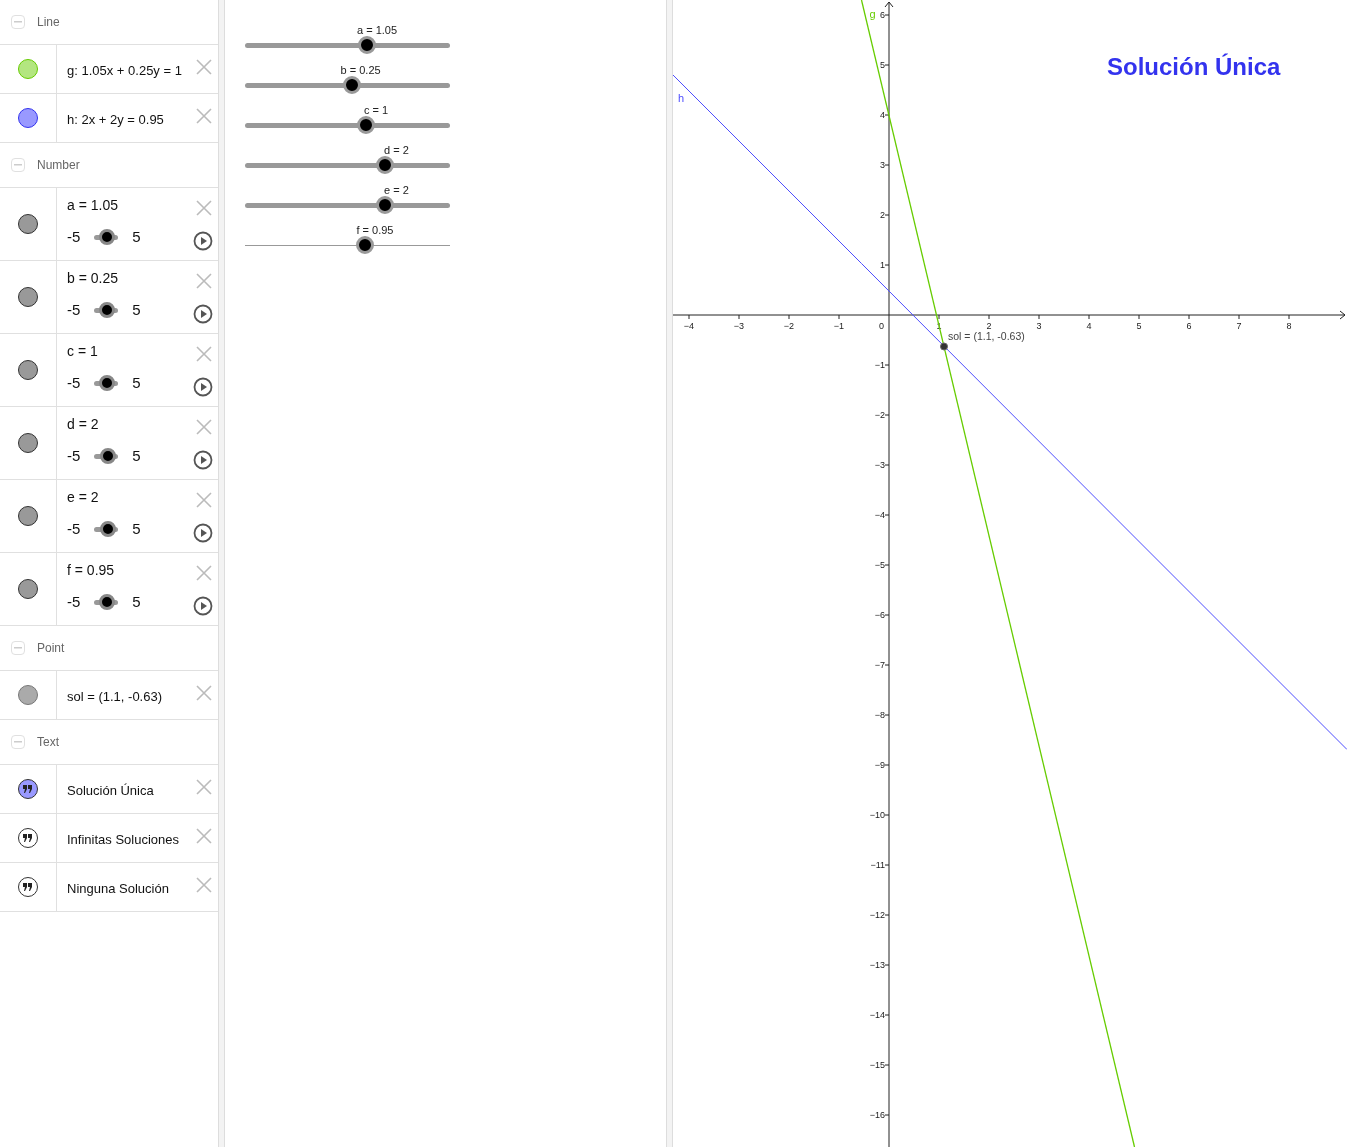  Describe the element at coordinates (118, 889) in the screenshot. I see `text-label: Ninguna Solución` at that location.